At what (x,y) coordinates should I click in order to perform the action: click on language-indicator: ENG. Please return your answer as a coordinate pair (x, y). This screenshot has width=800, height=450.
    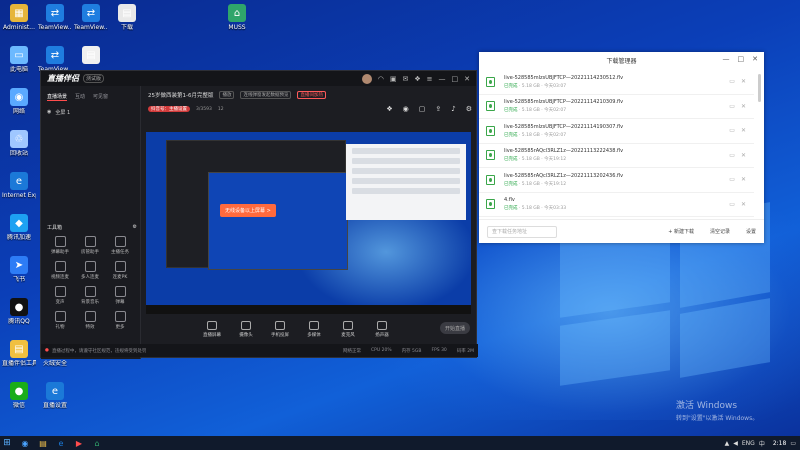
    Looking at the image, I should click on (748, 443).